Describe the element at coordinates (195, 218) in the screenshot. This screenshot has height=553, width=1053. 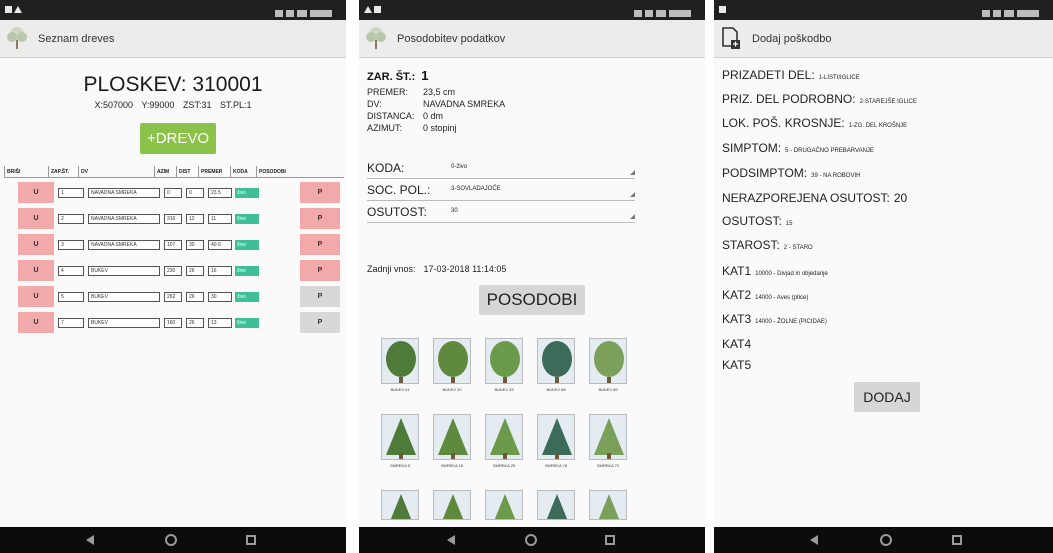
I see `distance-field: 12` at that location.